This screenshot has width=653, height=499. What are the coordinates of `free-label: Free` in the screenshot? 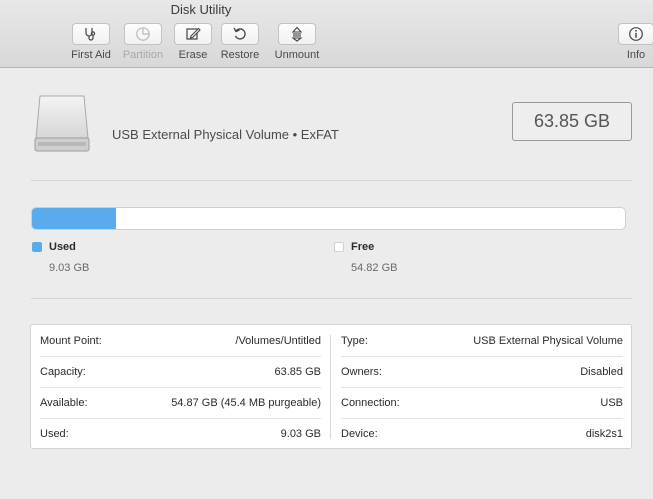 It's located at (363, 247).